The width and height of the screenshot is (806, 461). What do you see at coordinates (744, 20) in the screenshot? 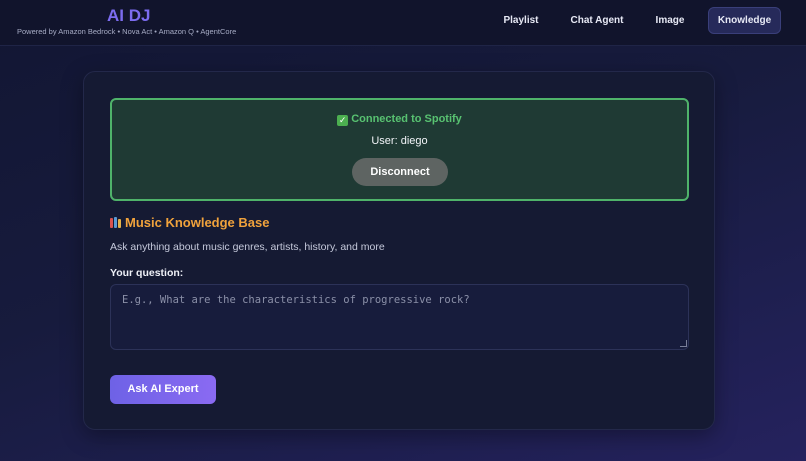
I see `nav-tab-knowledge: Knowledge` at bounding box center [744, 20].